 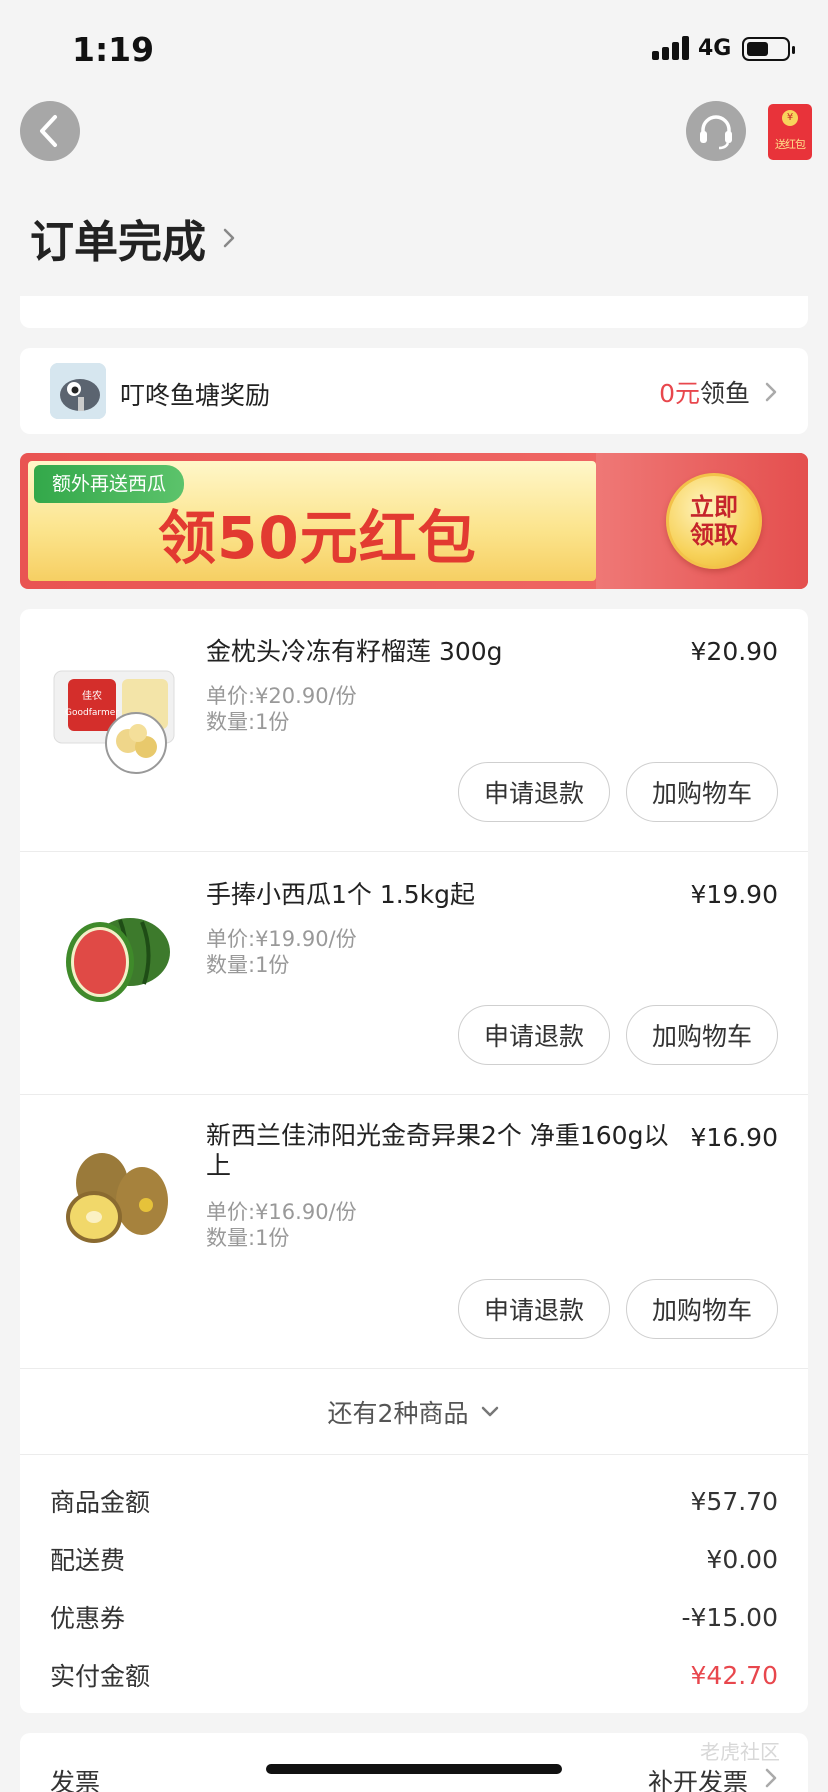 I want to click on claim-now-button: 立即领取, so click(x=714, y=521).